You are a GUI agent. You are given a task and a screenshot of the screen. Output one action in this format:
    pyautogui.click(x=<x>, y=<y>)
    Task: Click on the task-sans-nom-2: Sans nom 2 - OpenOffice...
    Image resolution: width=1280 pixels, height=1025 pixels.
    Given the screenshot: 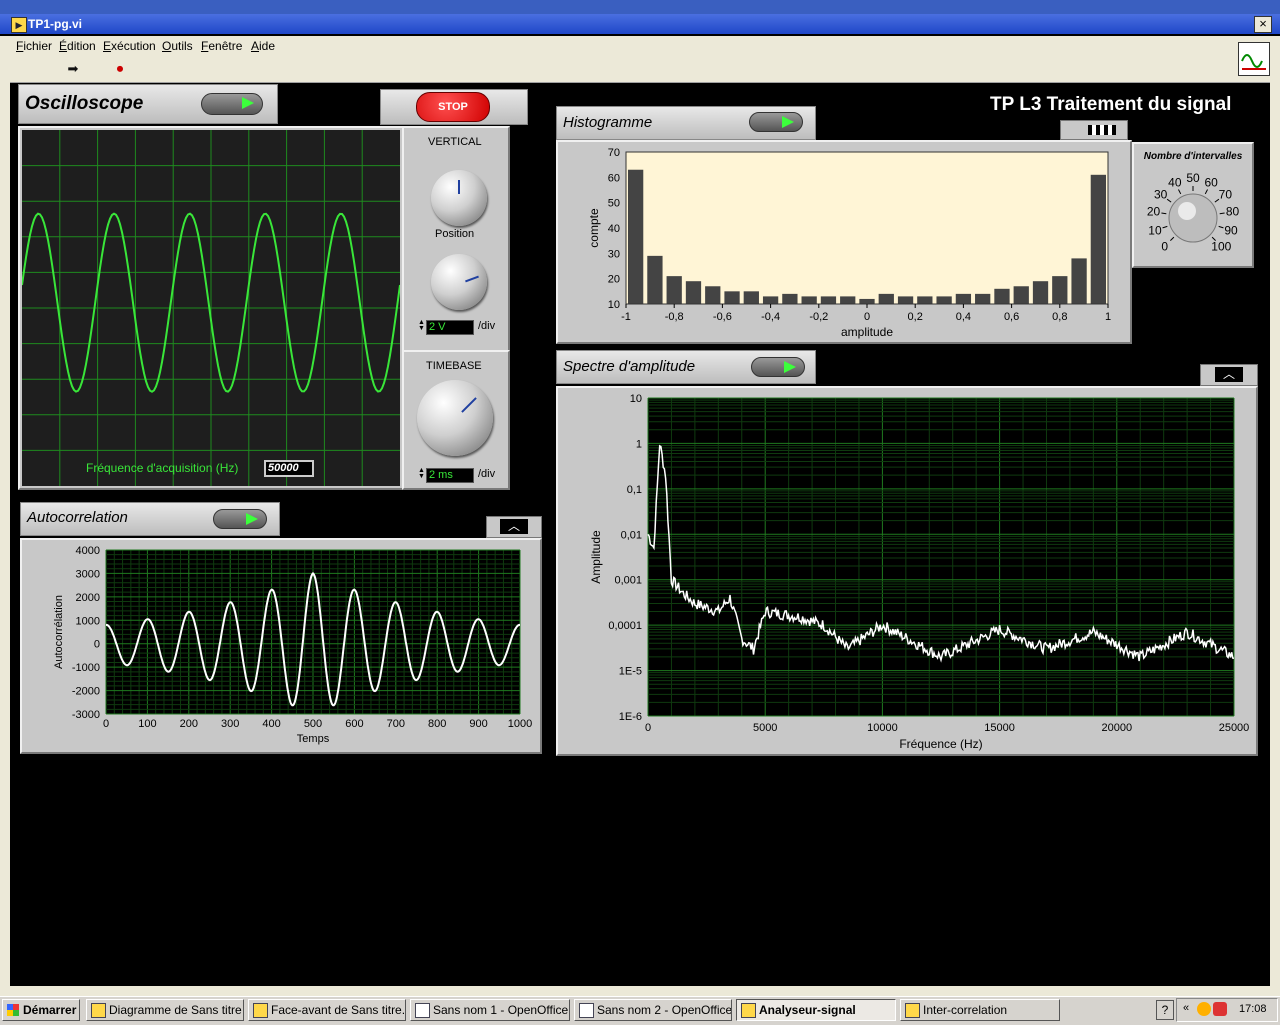 What is the action you would take?
    pyautogui.click(x=653, y=1010)
    